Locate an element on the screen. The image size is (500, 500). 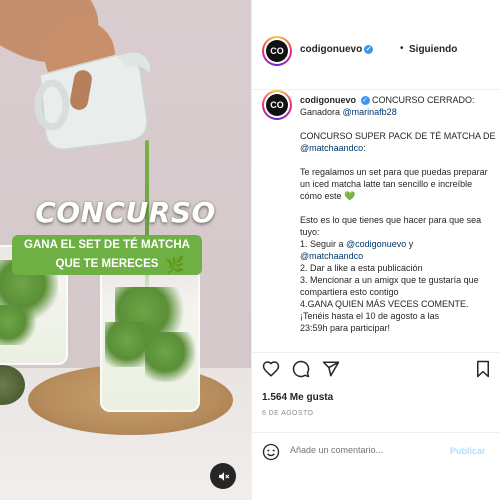
avatar: CO is located at coordinates (277, 51).